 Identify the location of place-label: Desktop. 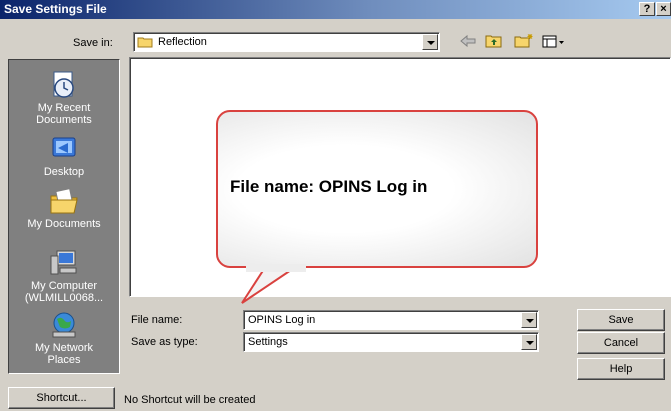
(64, 172).